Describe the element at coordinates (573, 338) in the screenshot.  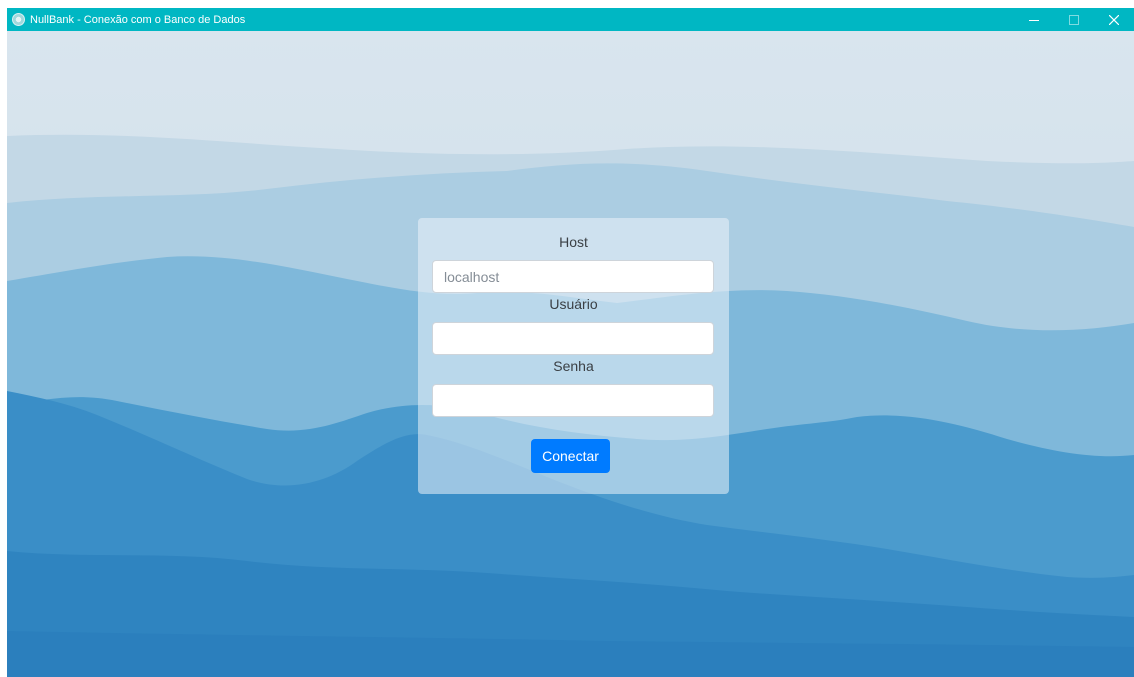
I see `user-input` at that location.